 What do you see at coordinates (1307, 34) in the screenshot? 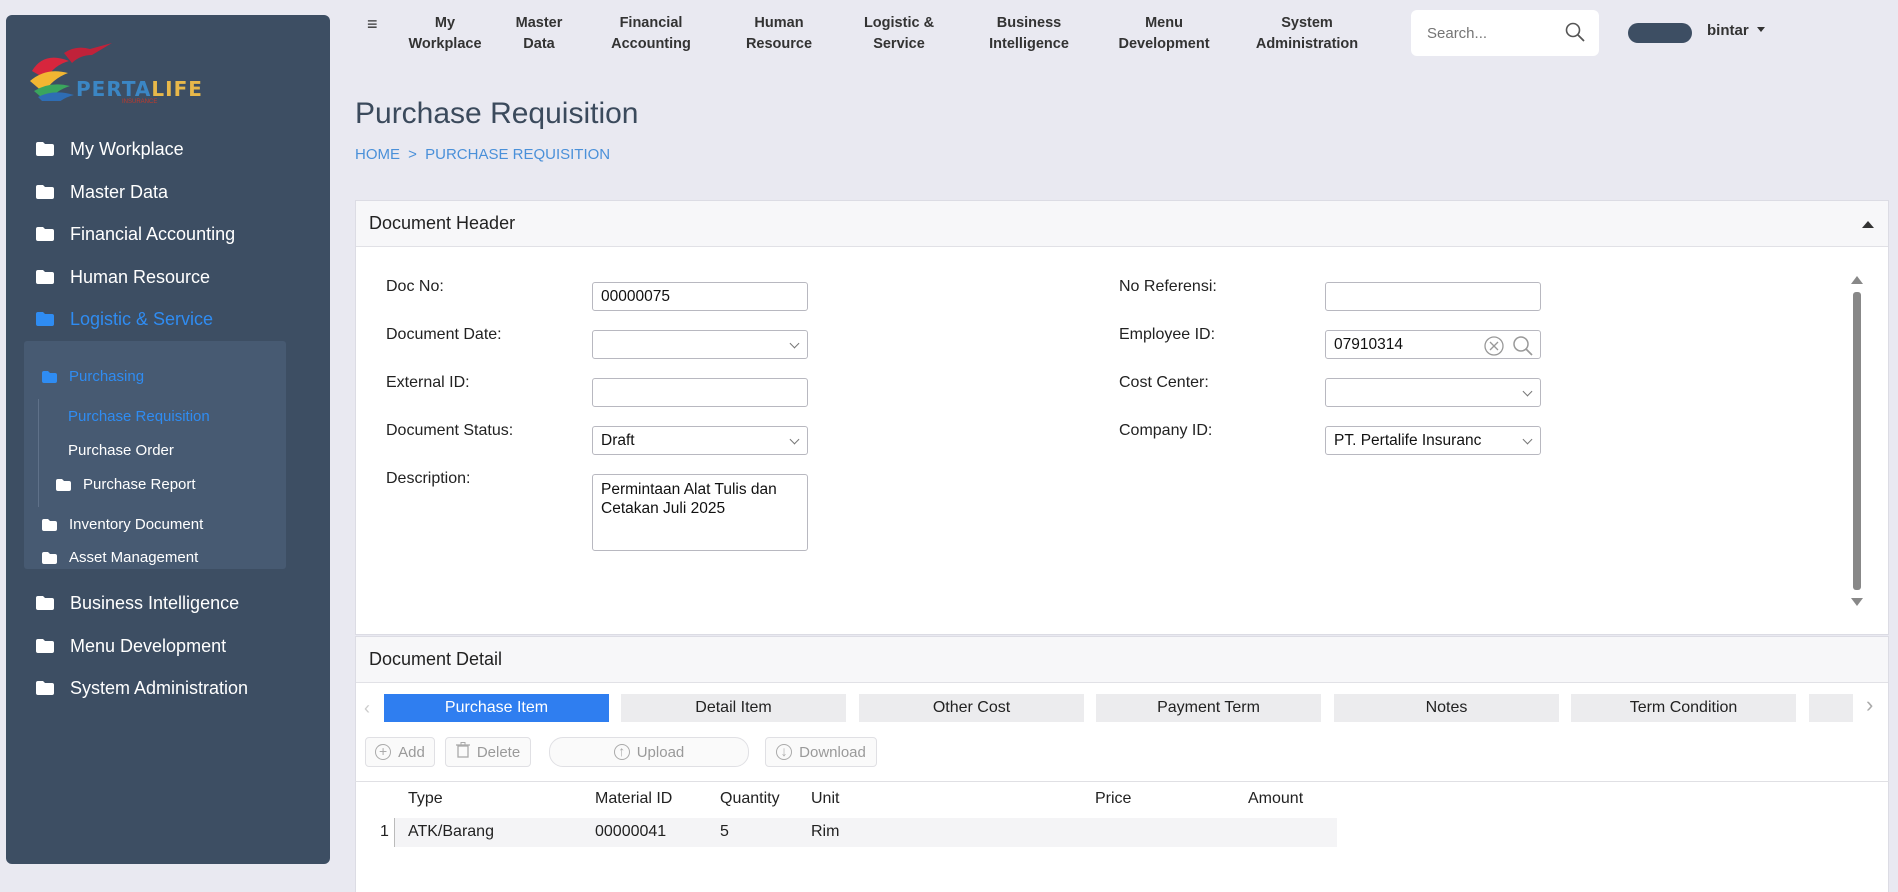
I see `topnav-system-administration: System Administration` at bounding box center [1307, 34].